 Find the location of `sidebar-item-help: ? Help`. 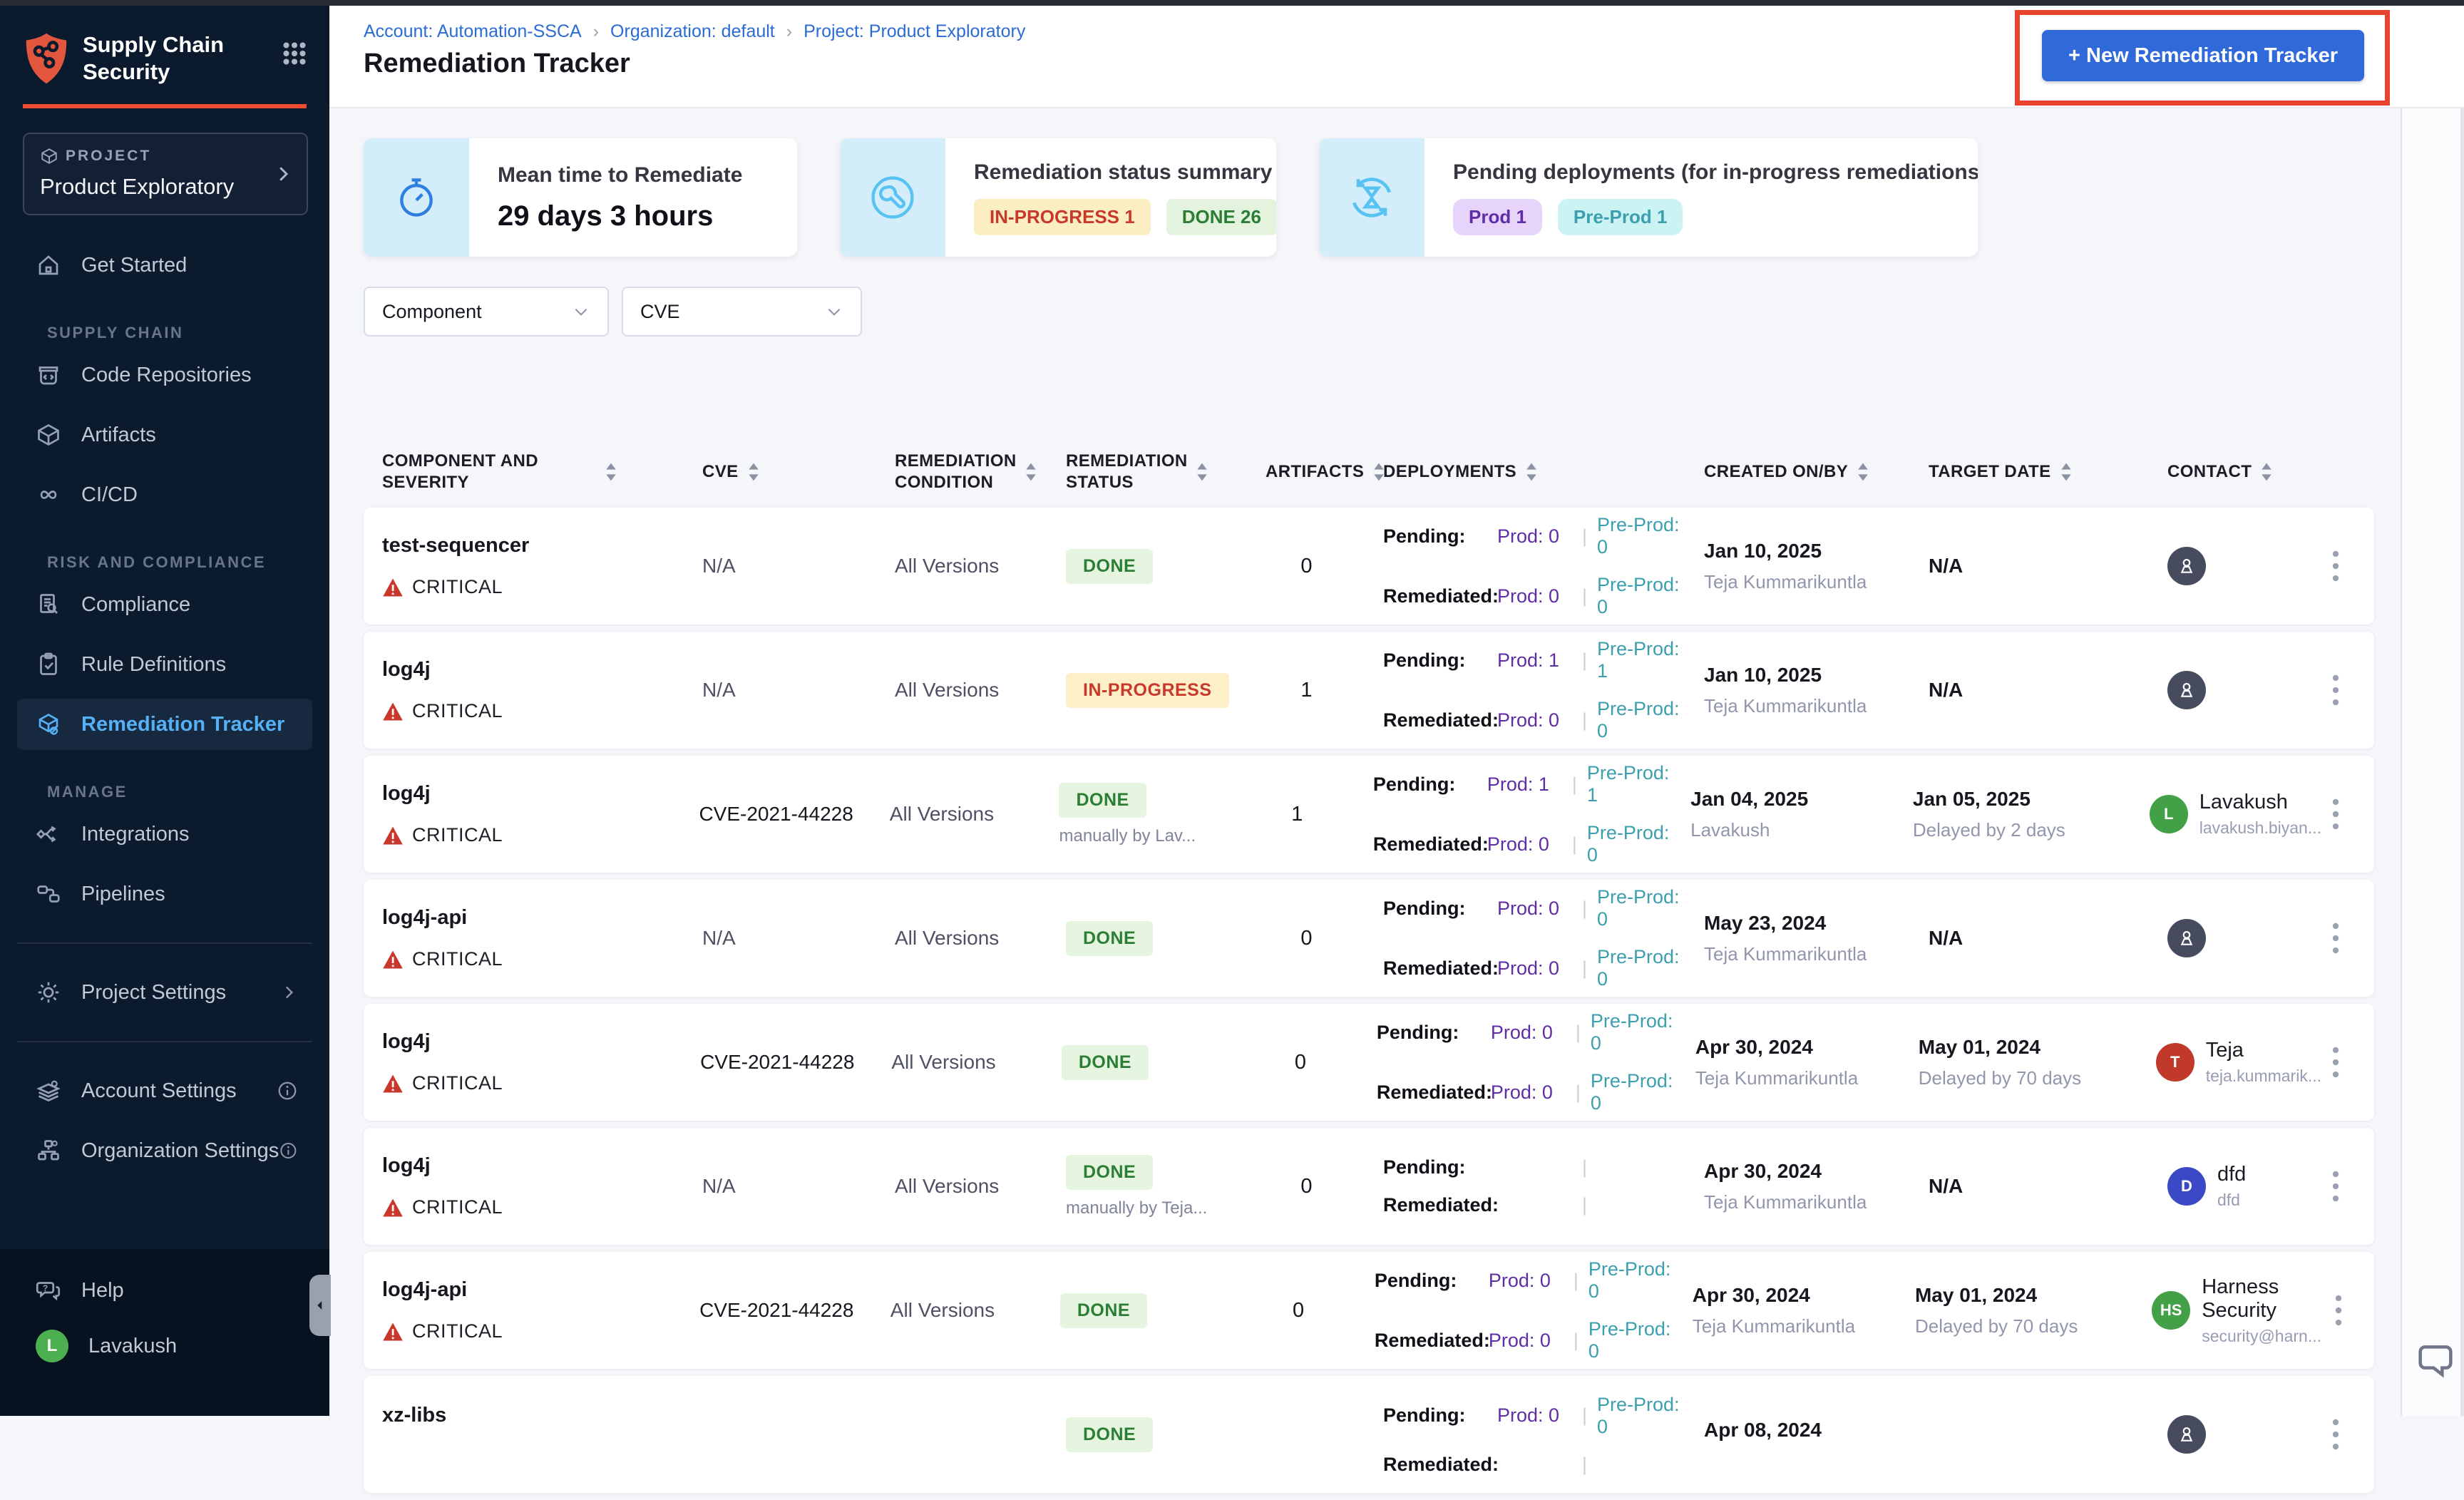

sidebar-item-help: ? Help is located at coordinates (164, 1291).